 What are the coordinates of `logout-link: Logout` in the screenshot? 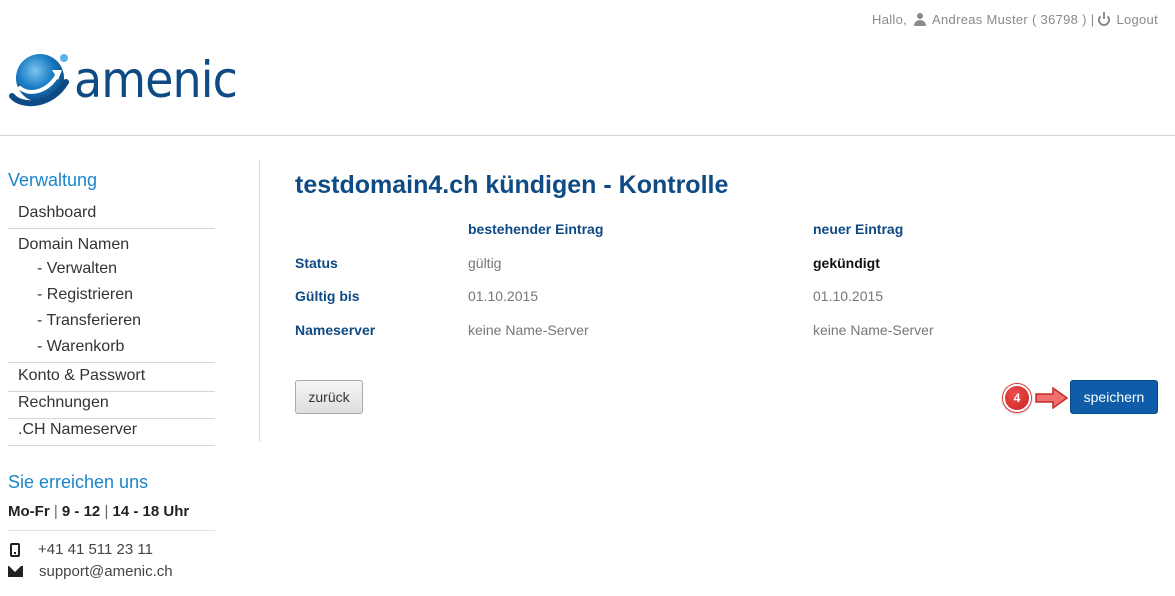 It's located at (1137, 19).